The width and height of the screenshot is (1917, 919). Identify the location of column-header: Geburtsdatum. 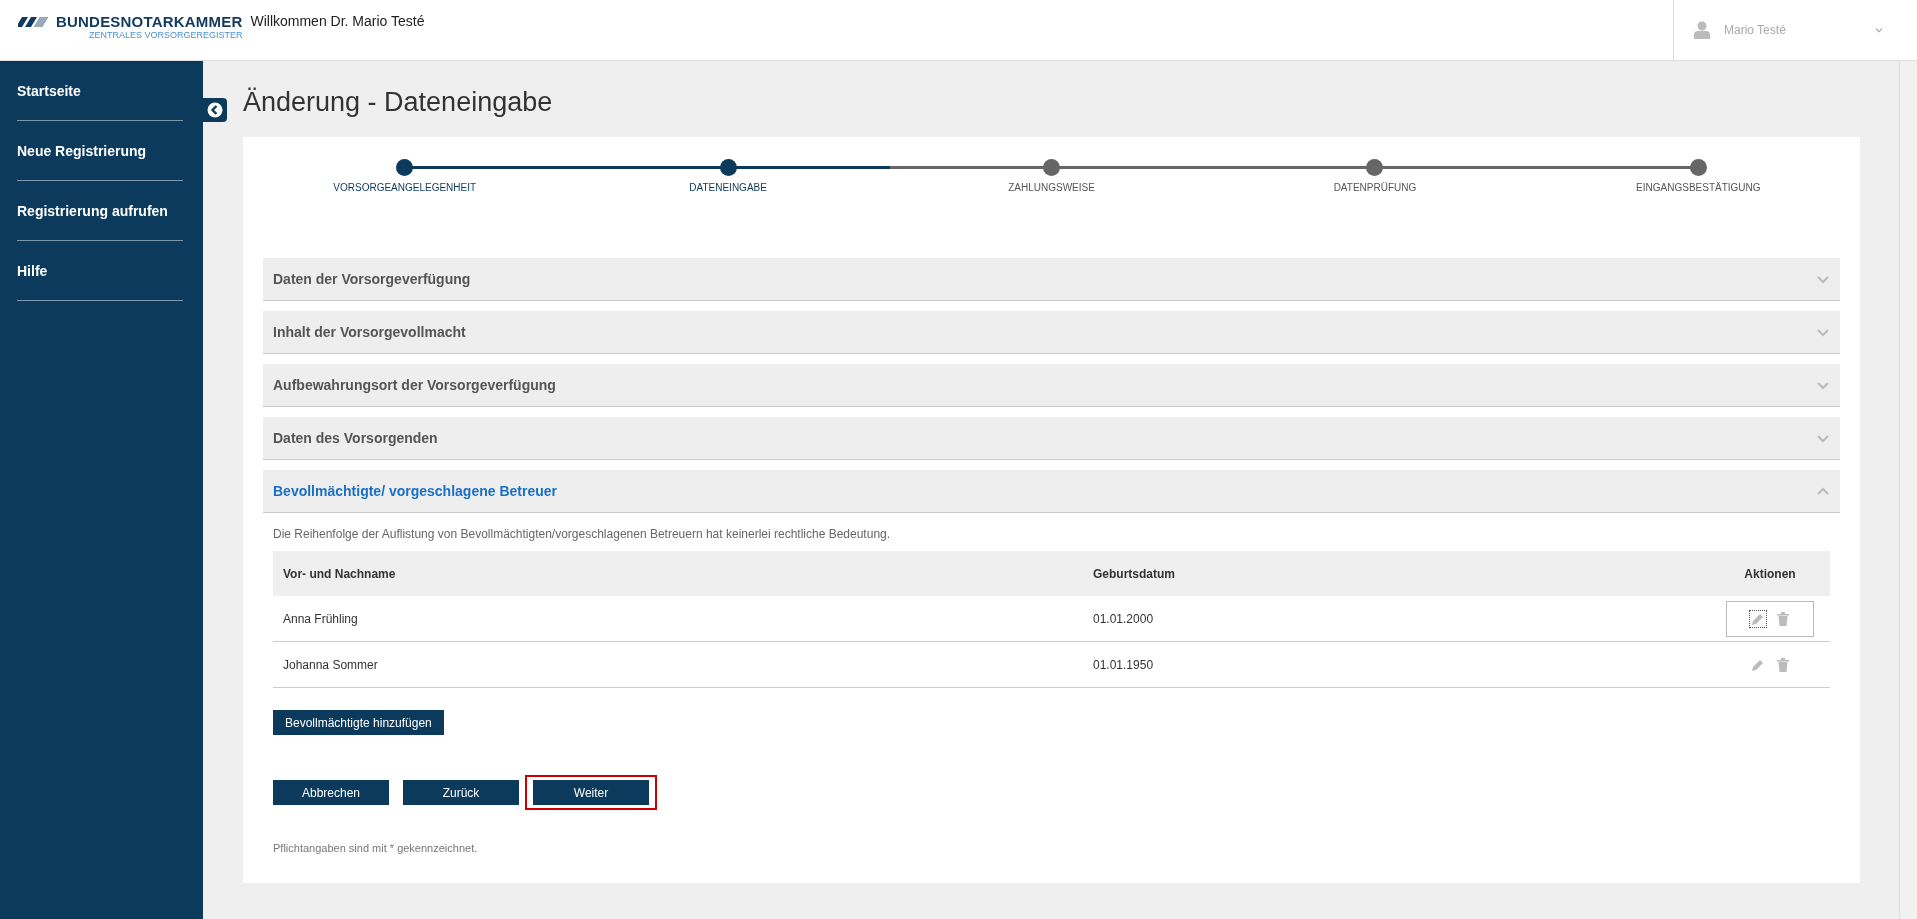
(1396, 573).